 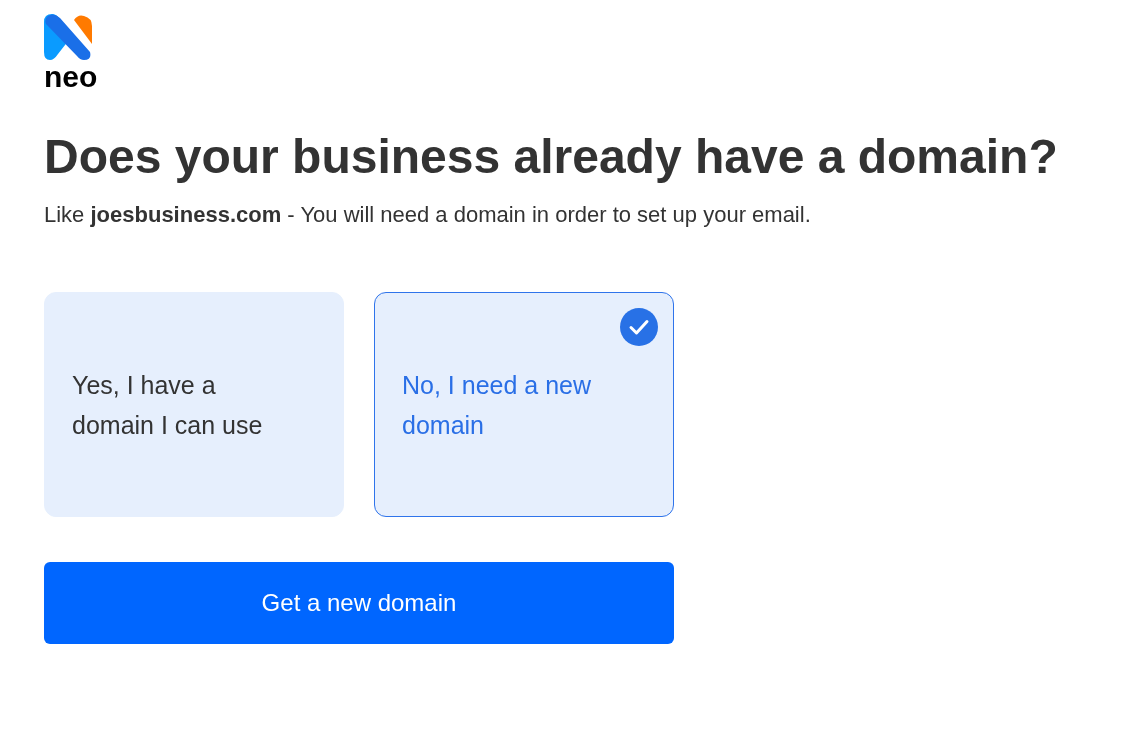 I want to click on check-icon, so click(x=639, y=327).